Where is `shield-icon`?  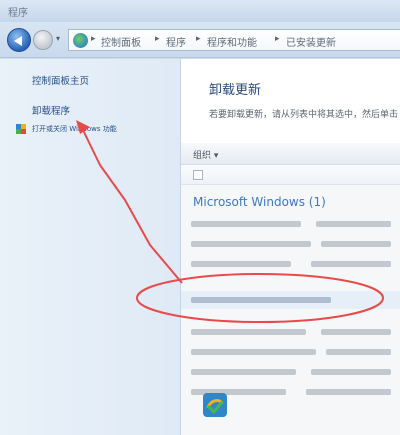 shield-icon is located at coordinates (21, 129).